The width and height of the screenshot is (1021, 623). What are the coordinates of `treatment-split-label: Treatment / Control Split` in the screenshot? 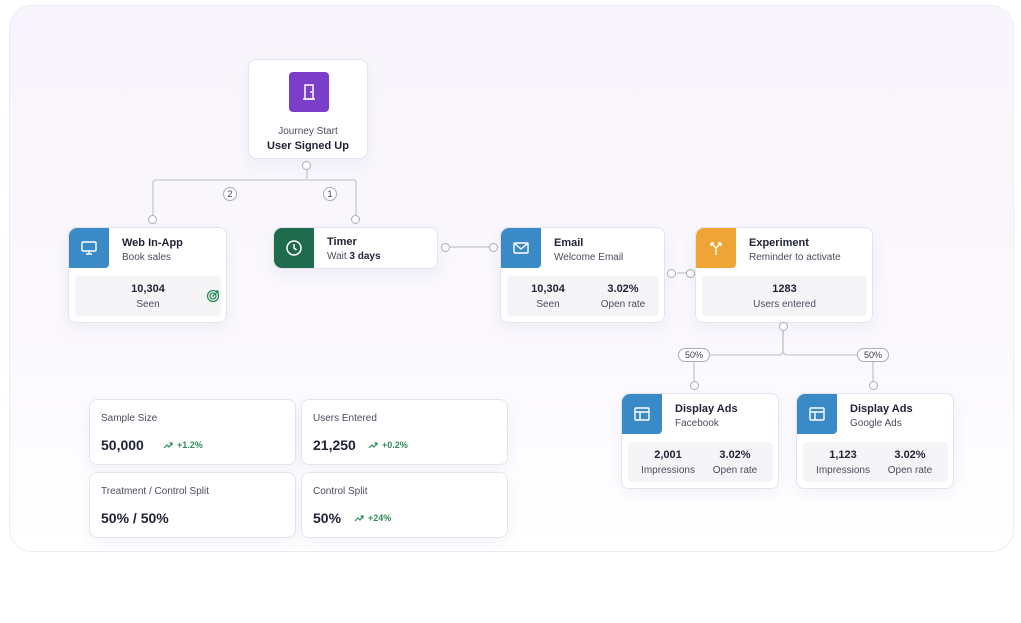 It's located at (155, 491).